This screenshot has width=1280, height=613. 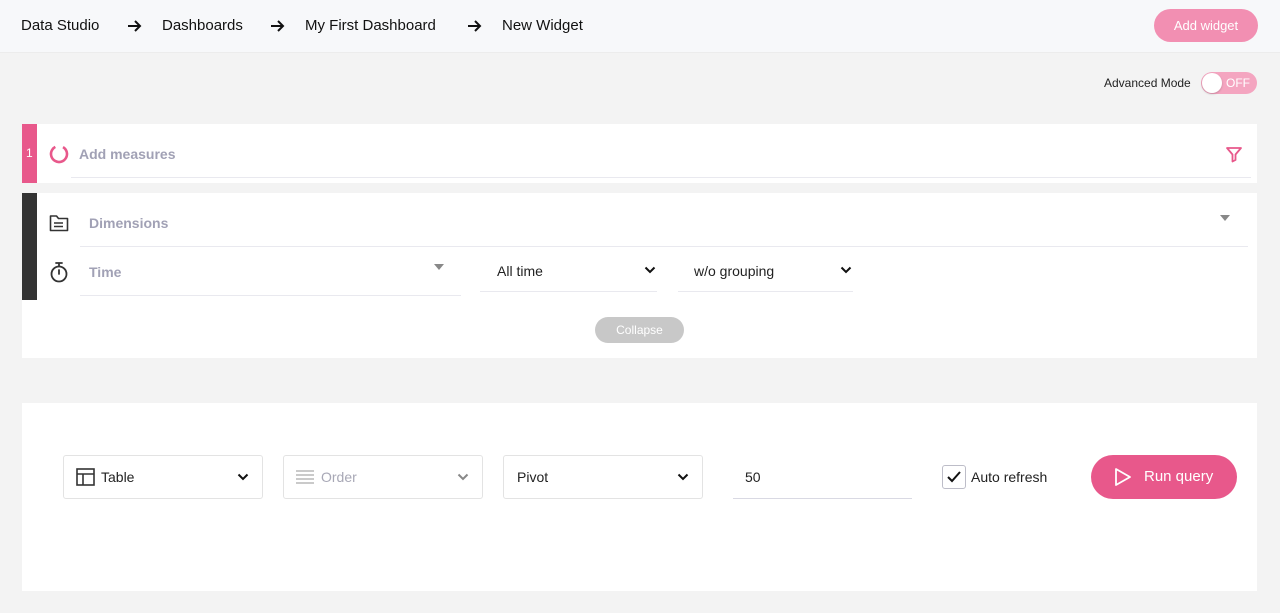 I want to click on add-measures-input: Add measures, so click(x=127, y=154).